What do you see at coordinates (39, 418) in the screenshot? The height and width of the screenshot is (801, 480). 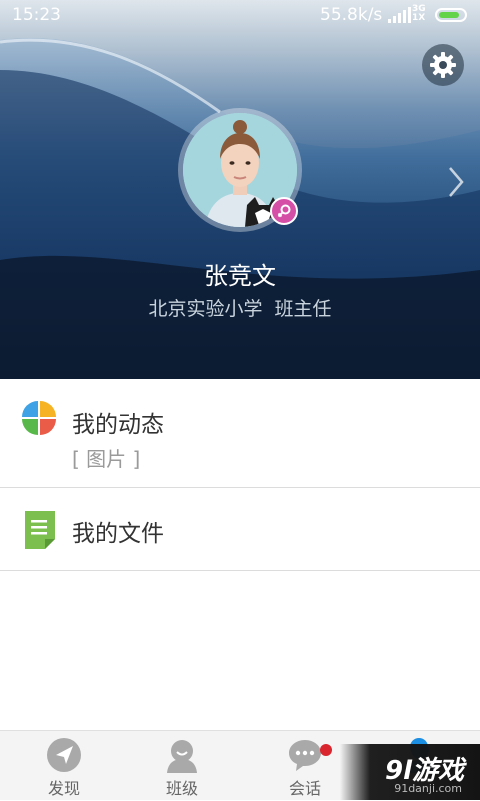 I see `pinwheel-icon` at bounding box center [39, 418].